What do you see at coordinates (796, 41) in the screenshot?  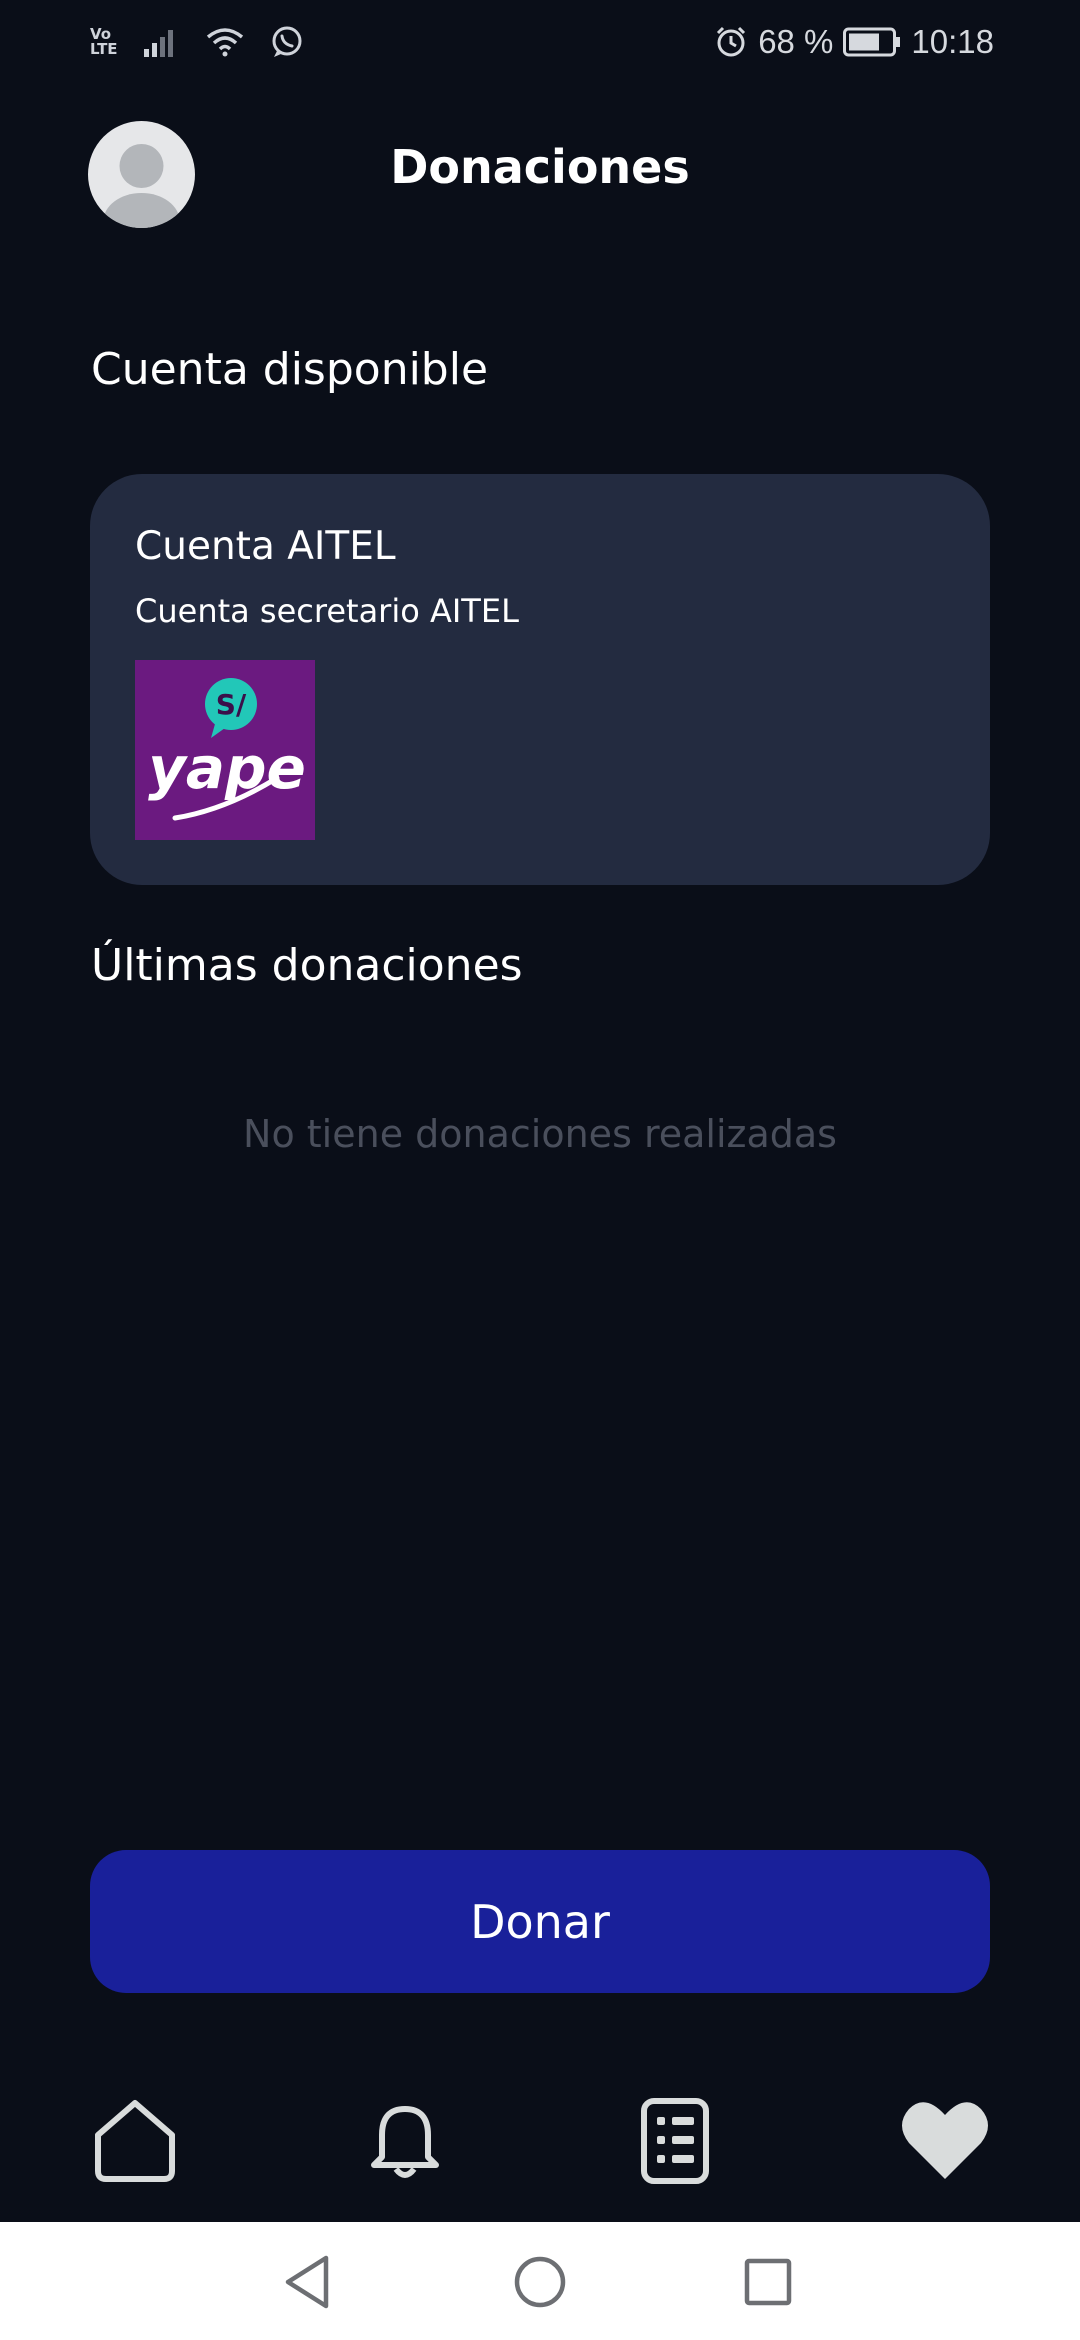 I see `battery-percent: 68 %` at bounding box center [796, 41].